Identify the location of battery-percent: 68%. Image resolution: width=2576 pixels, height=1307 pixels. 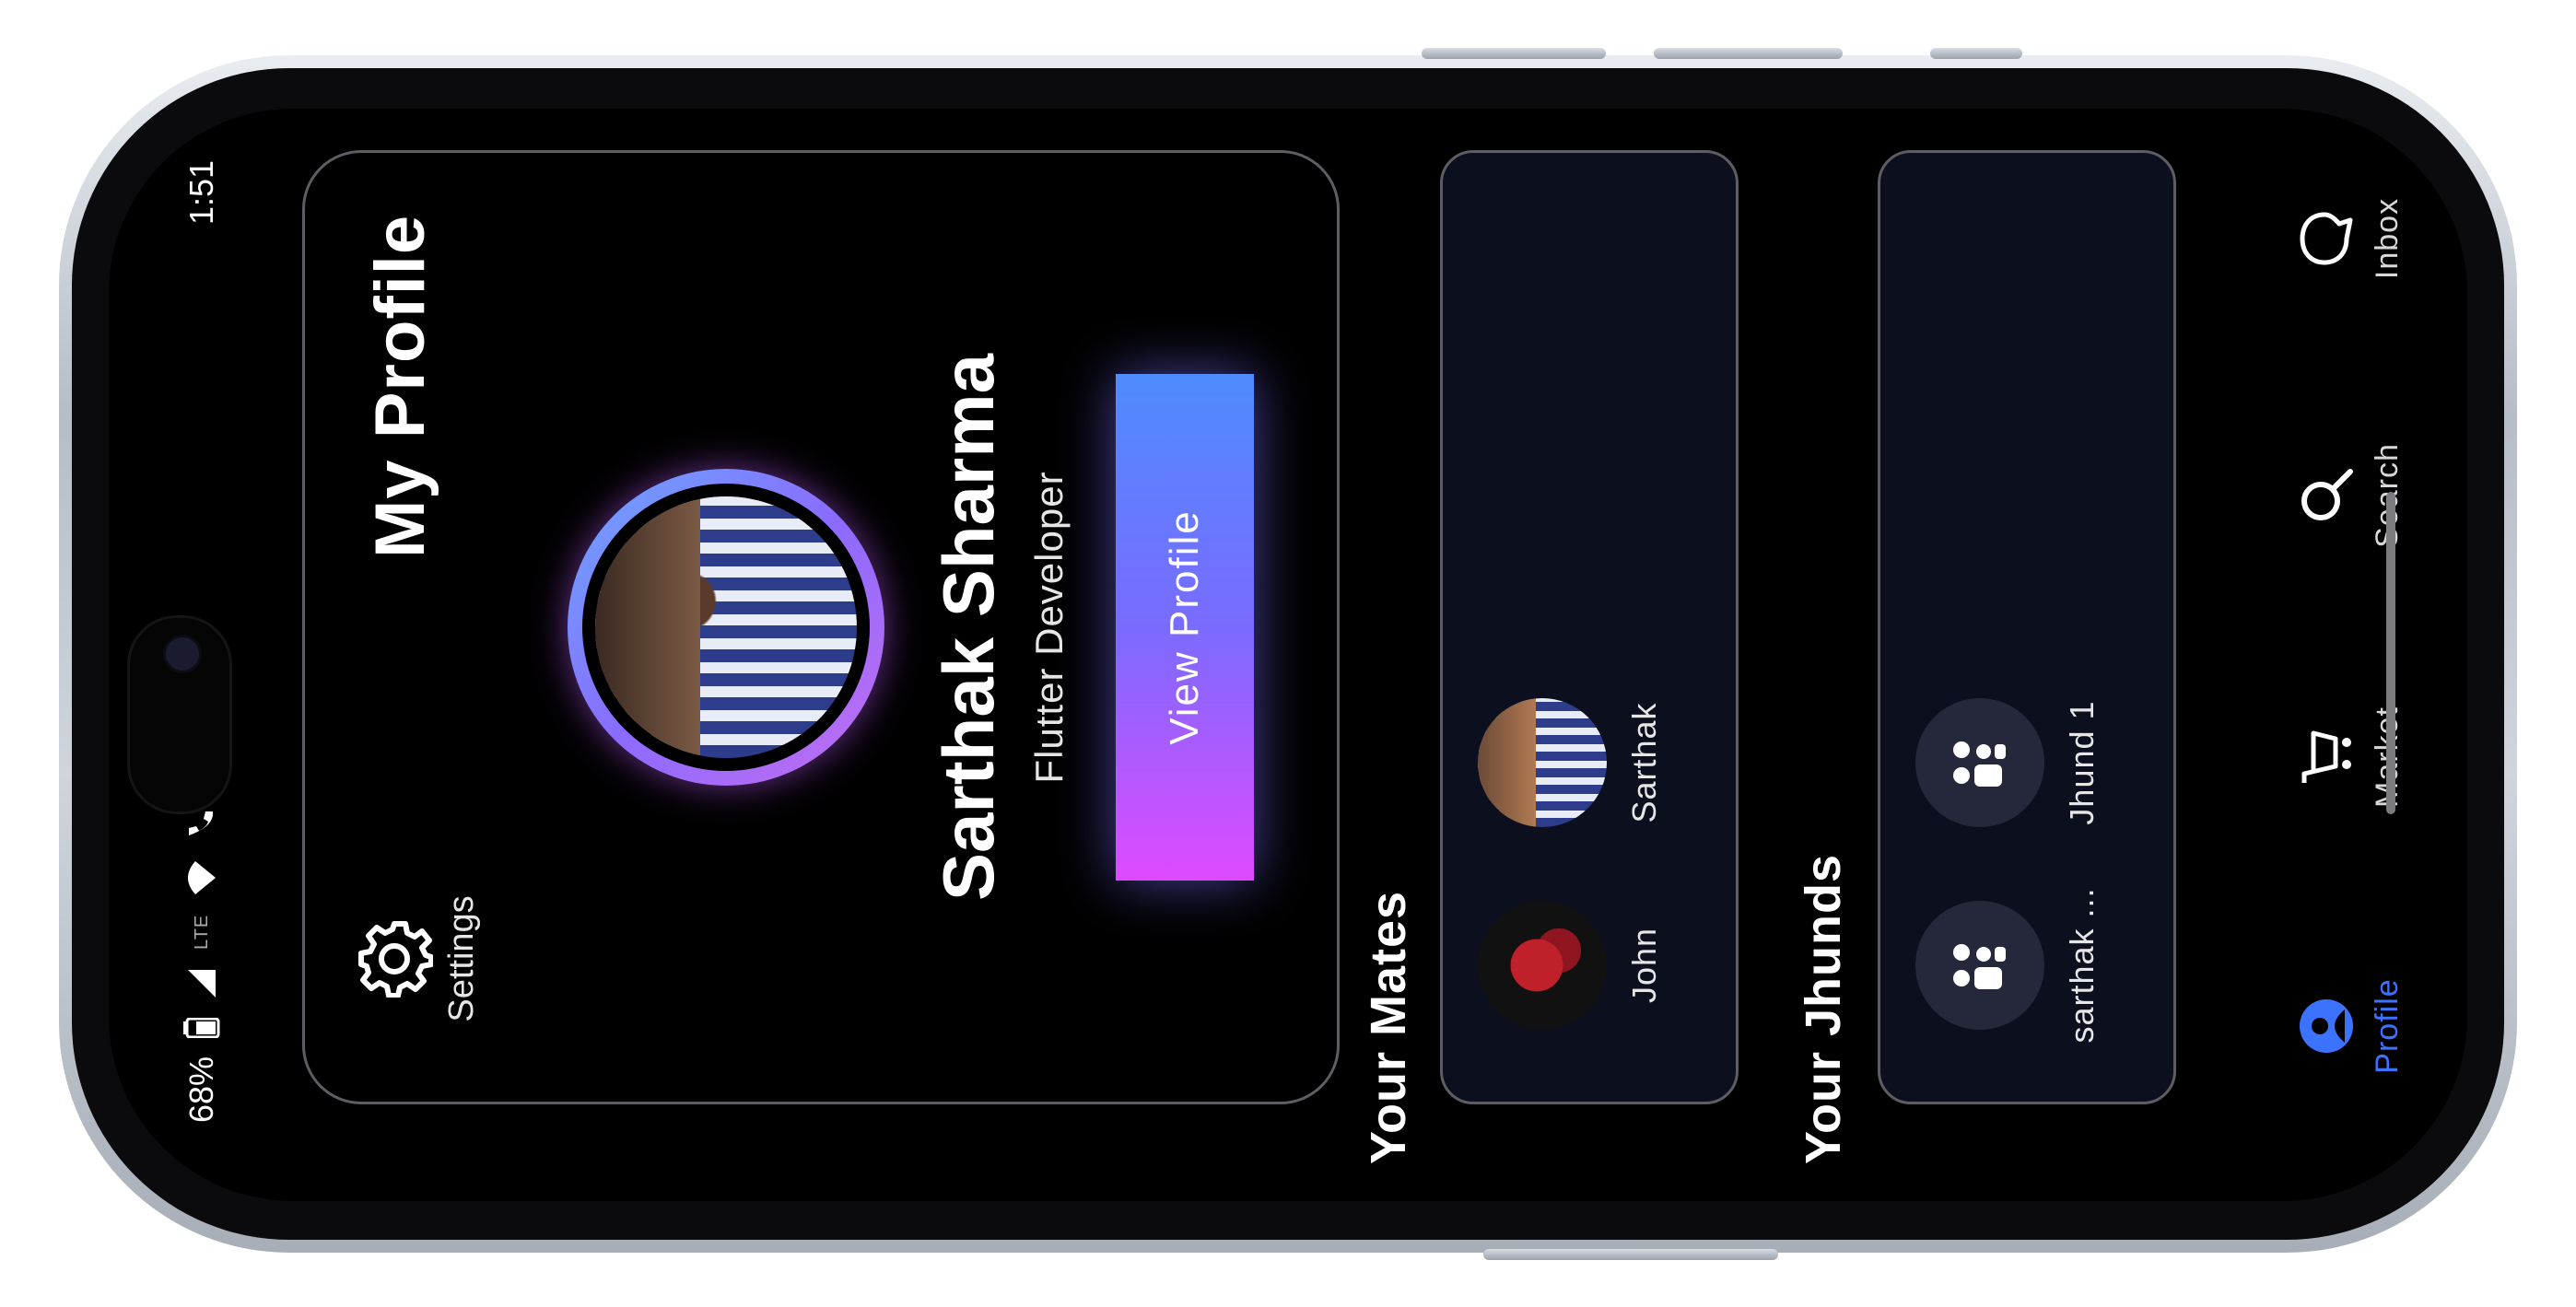
(201, 1089).